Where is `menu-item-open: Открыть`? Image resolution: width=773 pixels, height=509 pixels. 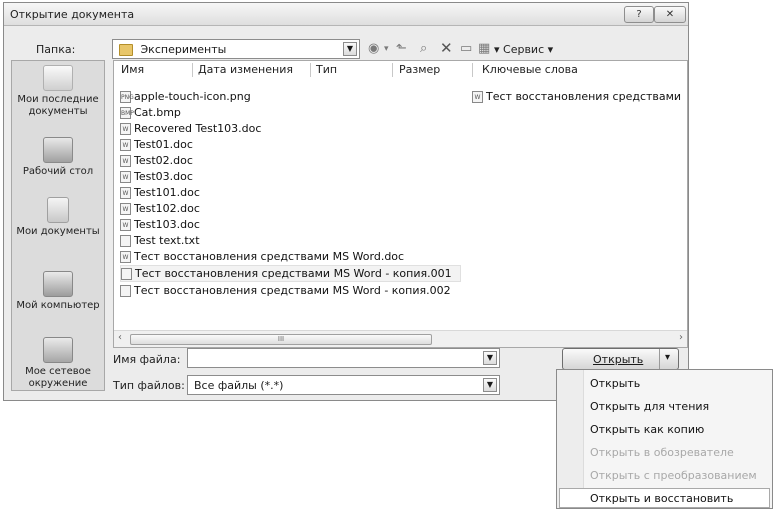 menu-item-open: Открыть is located at coordinates (615, 383).